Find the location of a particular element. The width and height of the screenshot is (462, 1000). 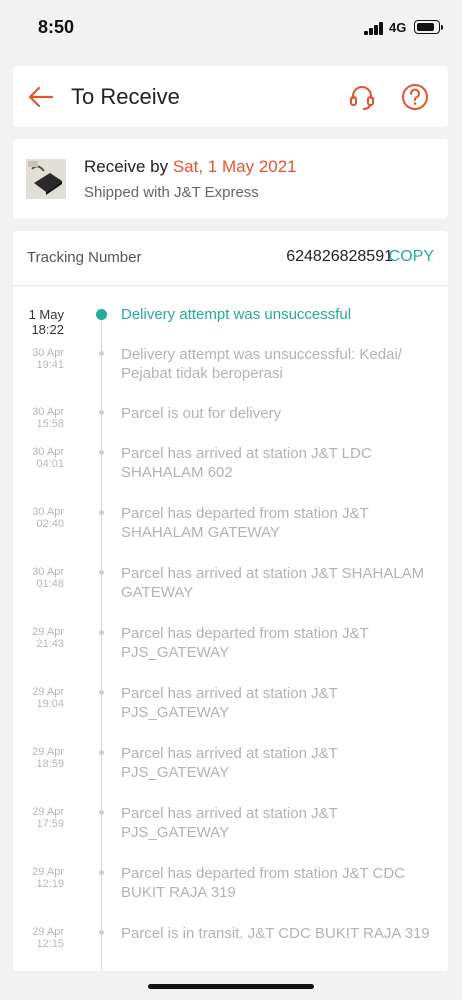

headset-icon is located at coordinates (362, 98).